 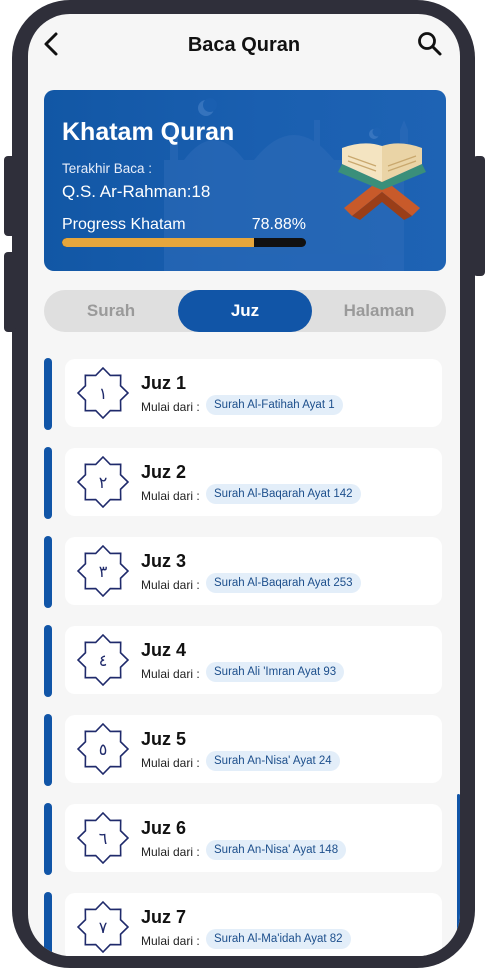 I want to click on scrollbar, so click(x=458, y=869).